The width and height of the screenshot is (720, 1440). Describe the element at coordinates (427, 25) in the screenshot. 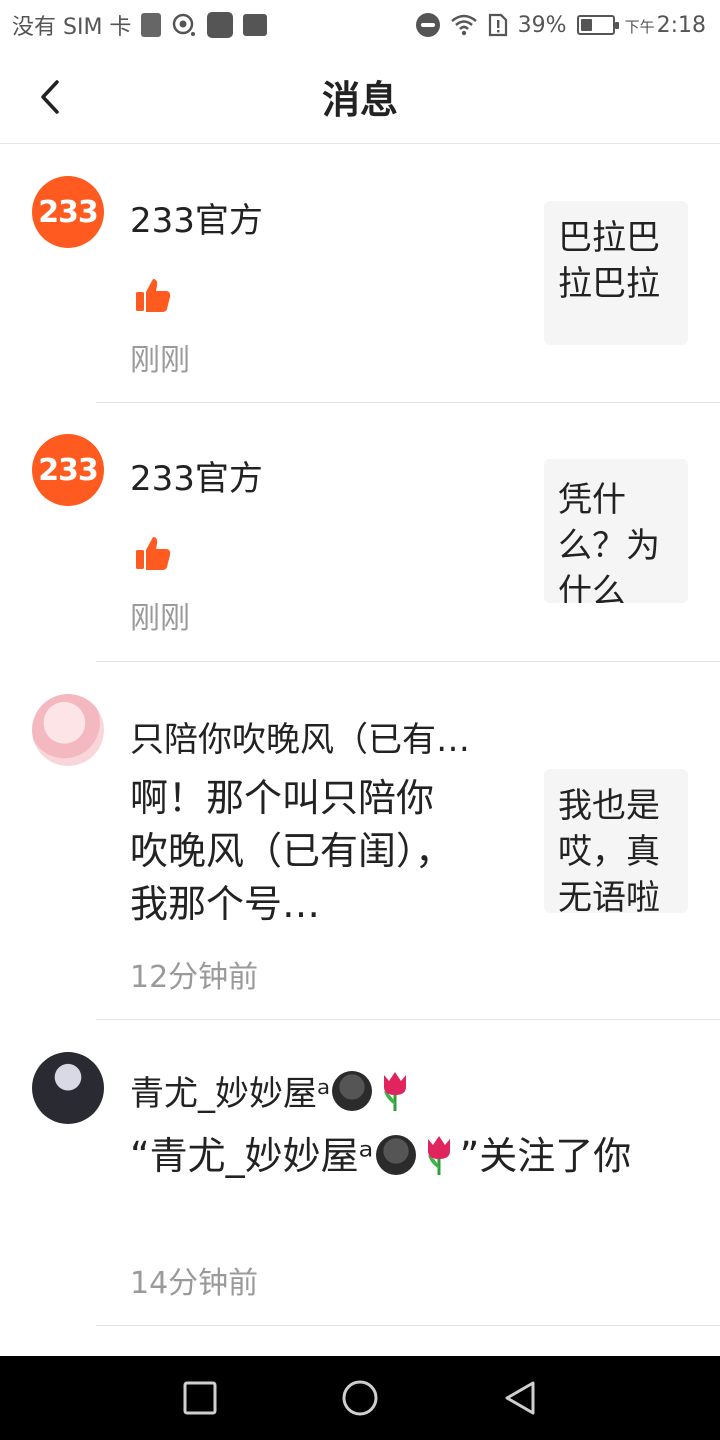

I see `do-not-disturb-icon` at that location.